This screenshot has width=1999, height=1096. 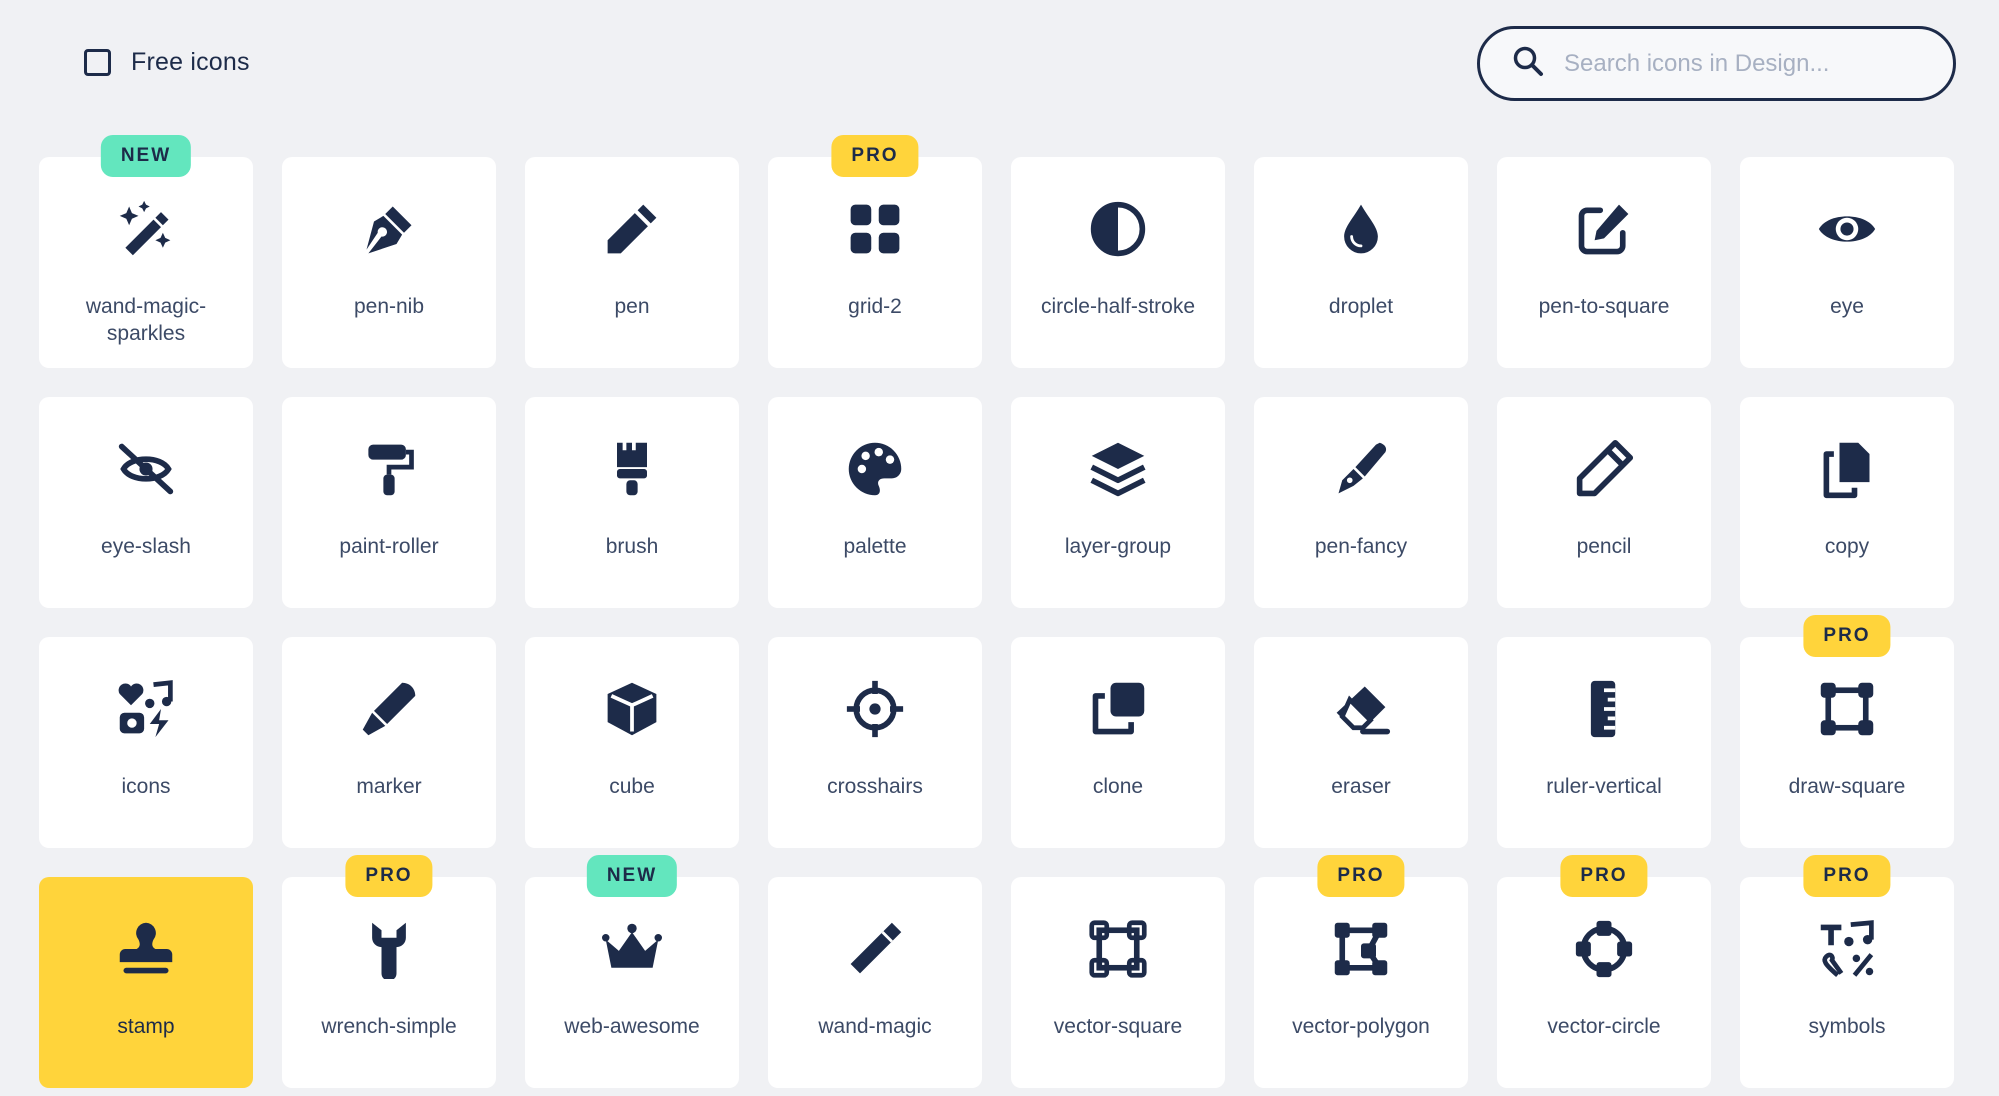 I want to click on icon-label: crosshairs, so click(x=875, y=786).